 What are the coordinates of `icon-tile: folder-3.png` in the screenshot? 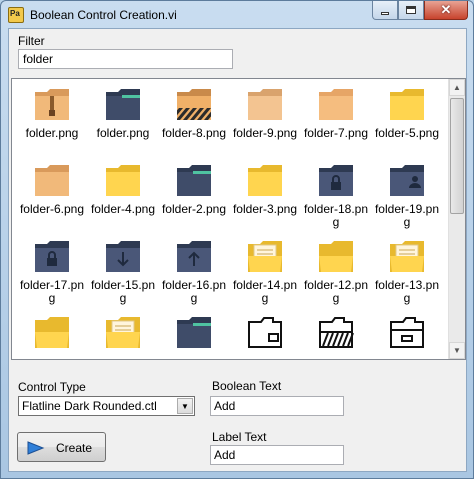 It's located at (265, 197).